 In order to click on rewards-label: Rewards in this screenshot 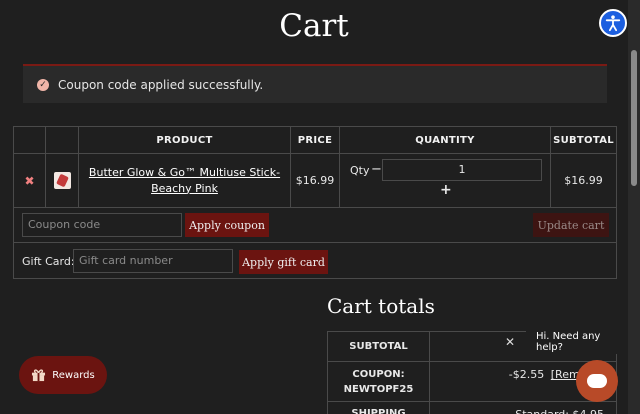, I will do `click(73, 375)`.